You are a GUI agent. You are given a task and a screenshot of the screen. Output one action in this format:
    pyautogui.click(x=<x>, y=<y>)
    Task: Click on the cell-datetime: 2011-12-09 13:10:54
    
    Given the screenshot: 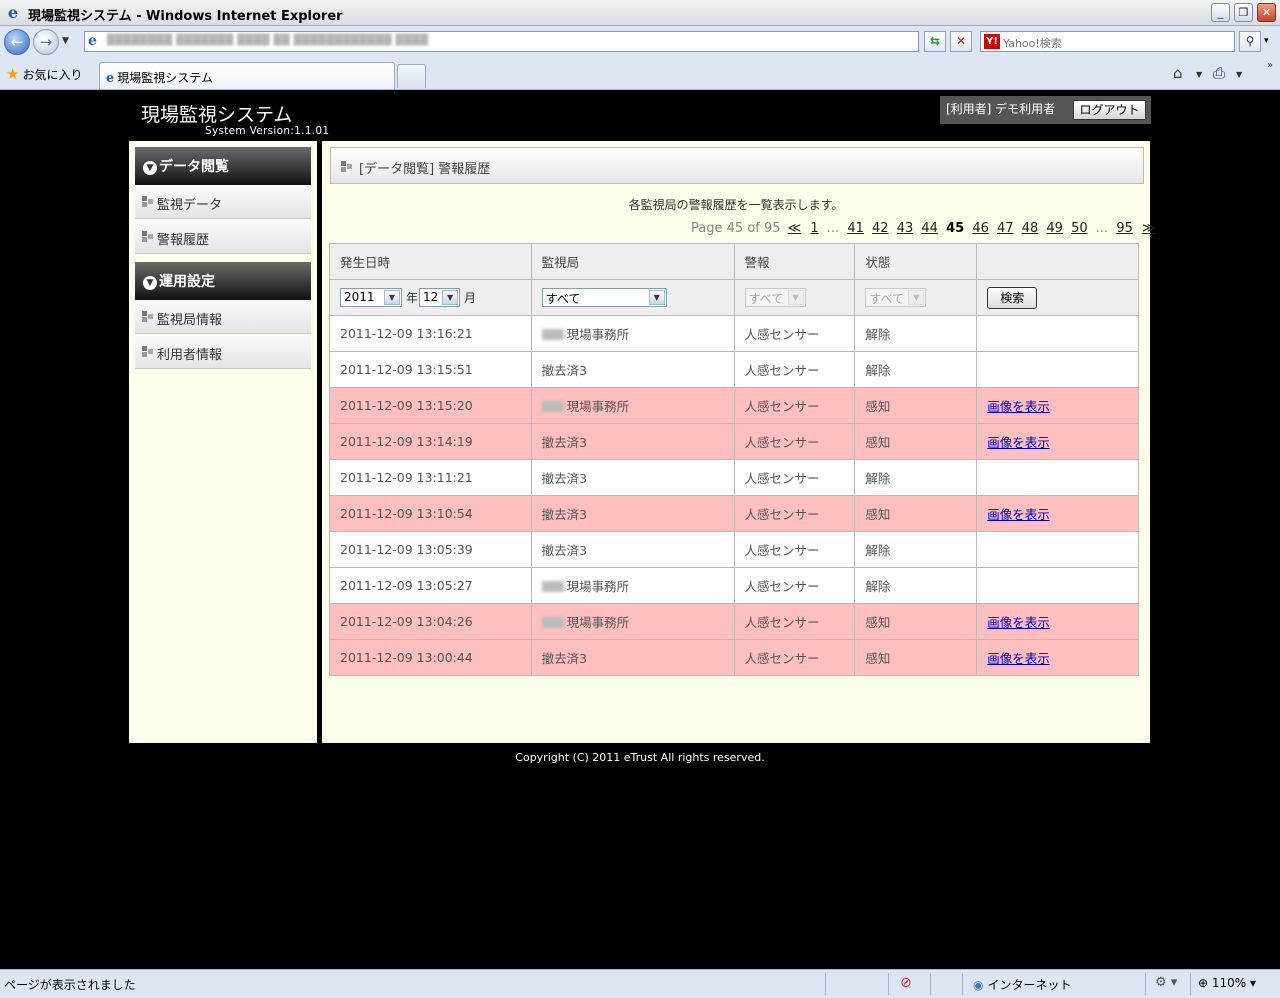 What is the action you would take?
    pyautogui.click(x=430, y=513)
    